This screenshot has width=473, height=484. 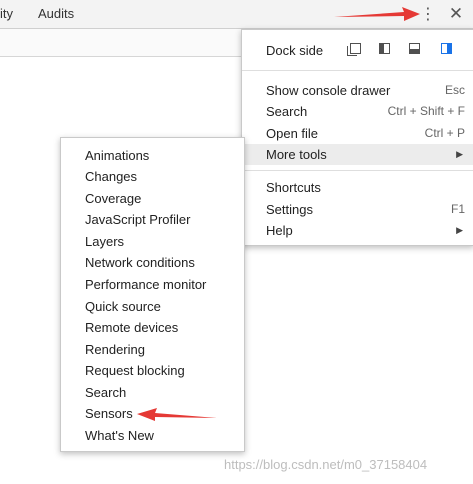 What do you see at coordinates (113, 198) in the screenshot?
I see `tool-item-label: Coverage` at bounding box center [113, 198].